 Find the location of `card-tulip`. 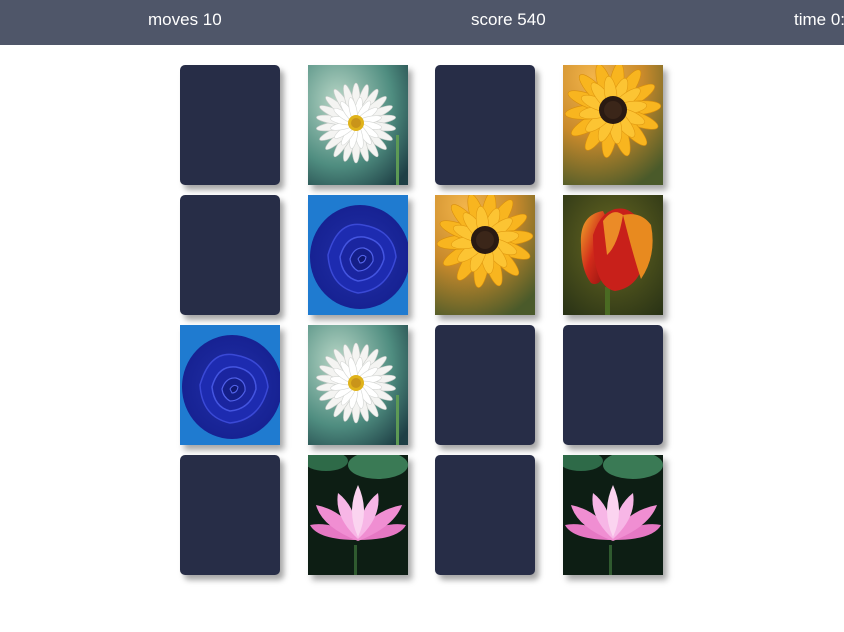

card-tulip is located at coordinates (613, 255).